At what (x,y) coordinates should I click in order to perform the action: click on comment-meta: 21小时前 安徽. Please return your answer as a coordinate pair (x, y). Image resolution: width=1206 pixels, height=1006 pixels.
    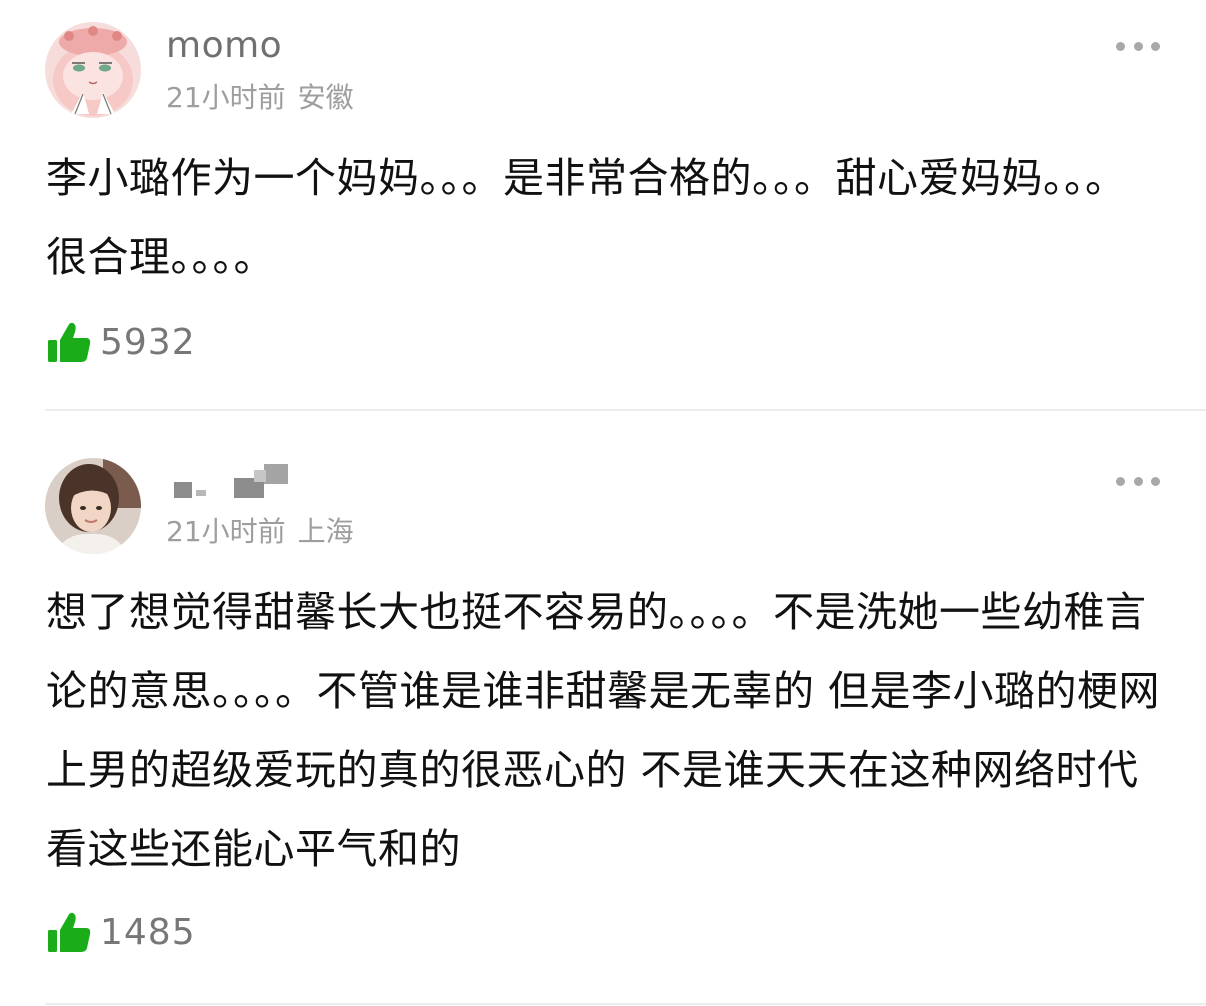
    Looking at the image, I should click on (260, 98).